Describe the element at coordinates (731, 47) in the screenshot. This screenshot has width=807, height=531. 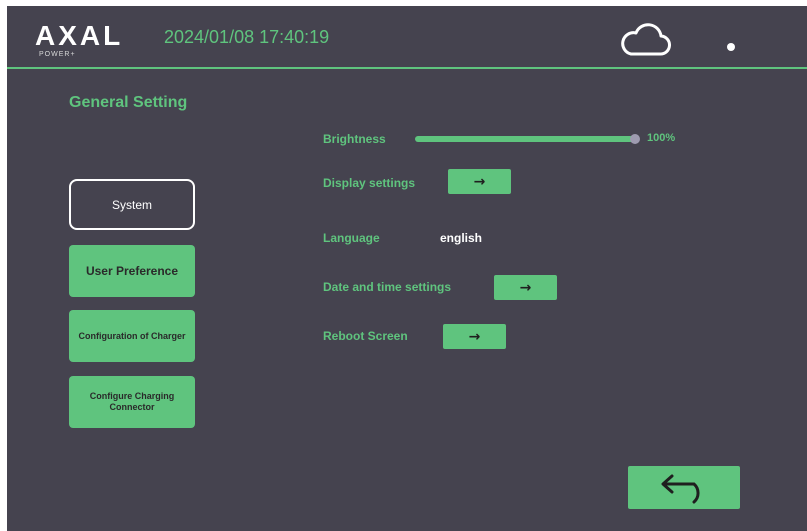
I see `status-dot-icon` at that location.